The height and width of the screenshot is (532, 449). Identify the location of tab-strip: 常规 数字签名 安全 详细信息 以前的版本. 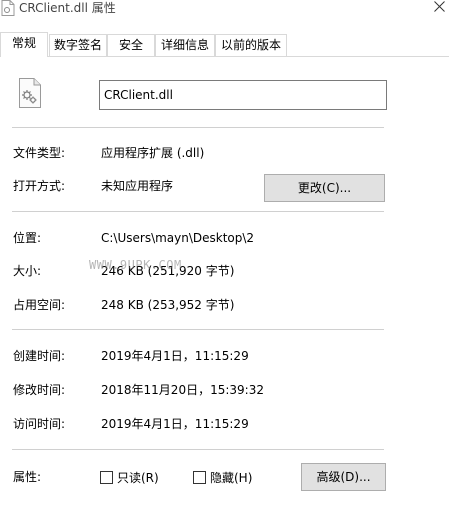
(224, 44).